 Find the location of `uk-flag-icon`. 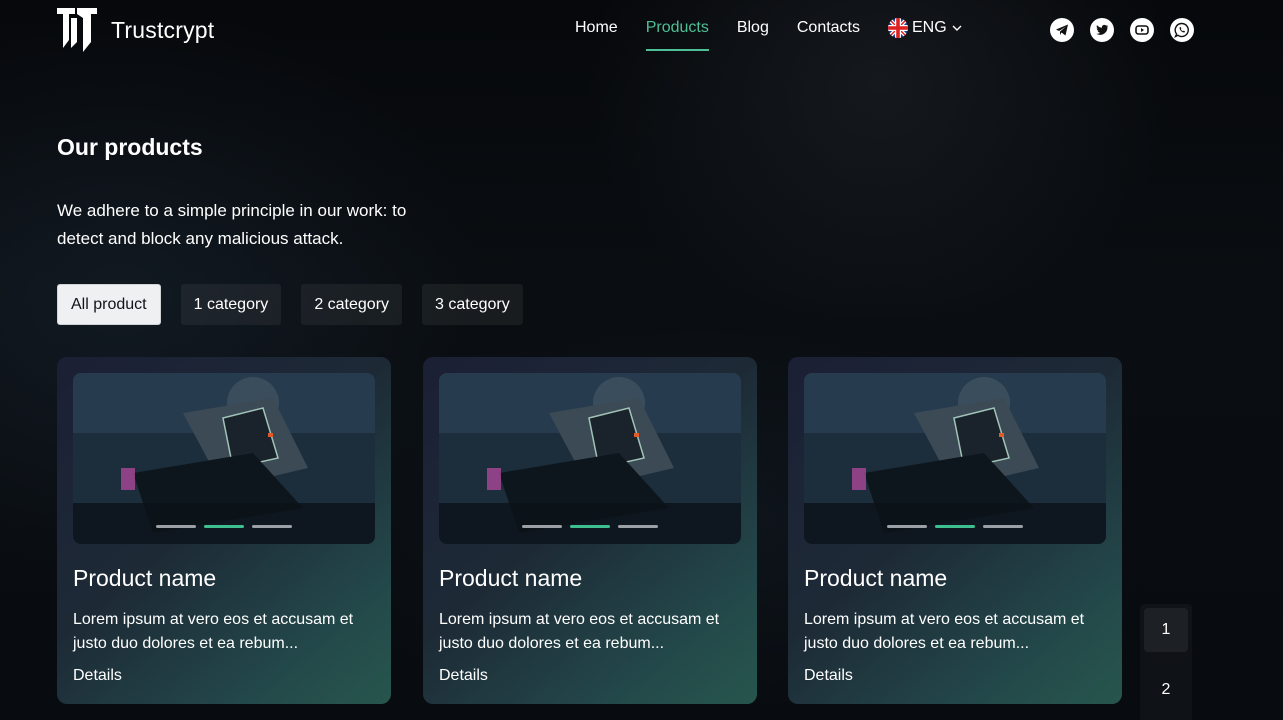

uk-flag-icon is located at coordinates (898, 28).